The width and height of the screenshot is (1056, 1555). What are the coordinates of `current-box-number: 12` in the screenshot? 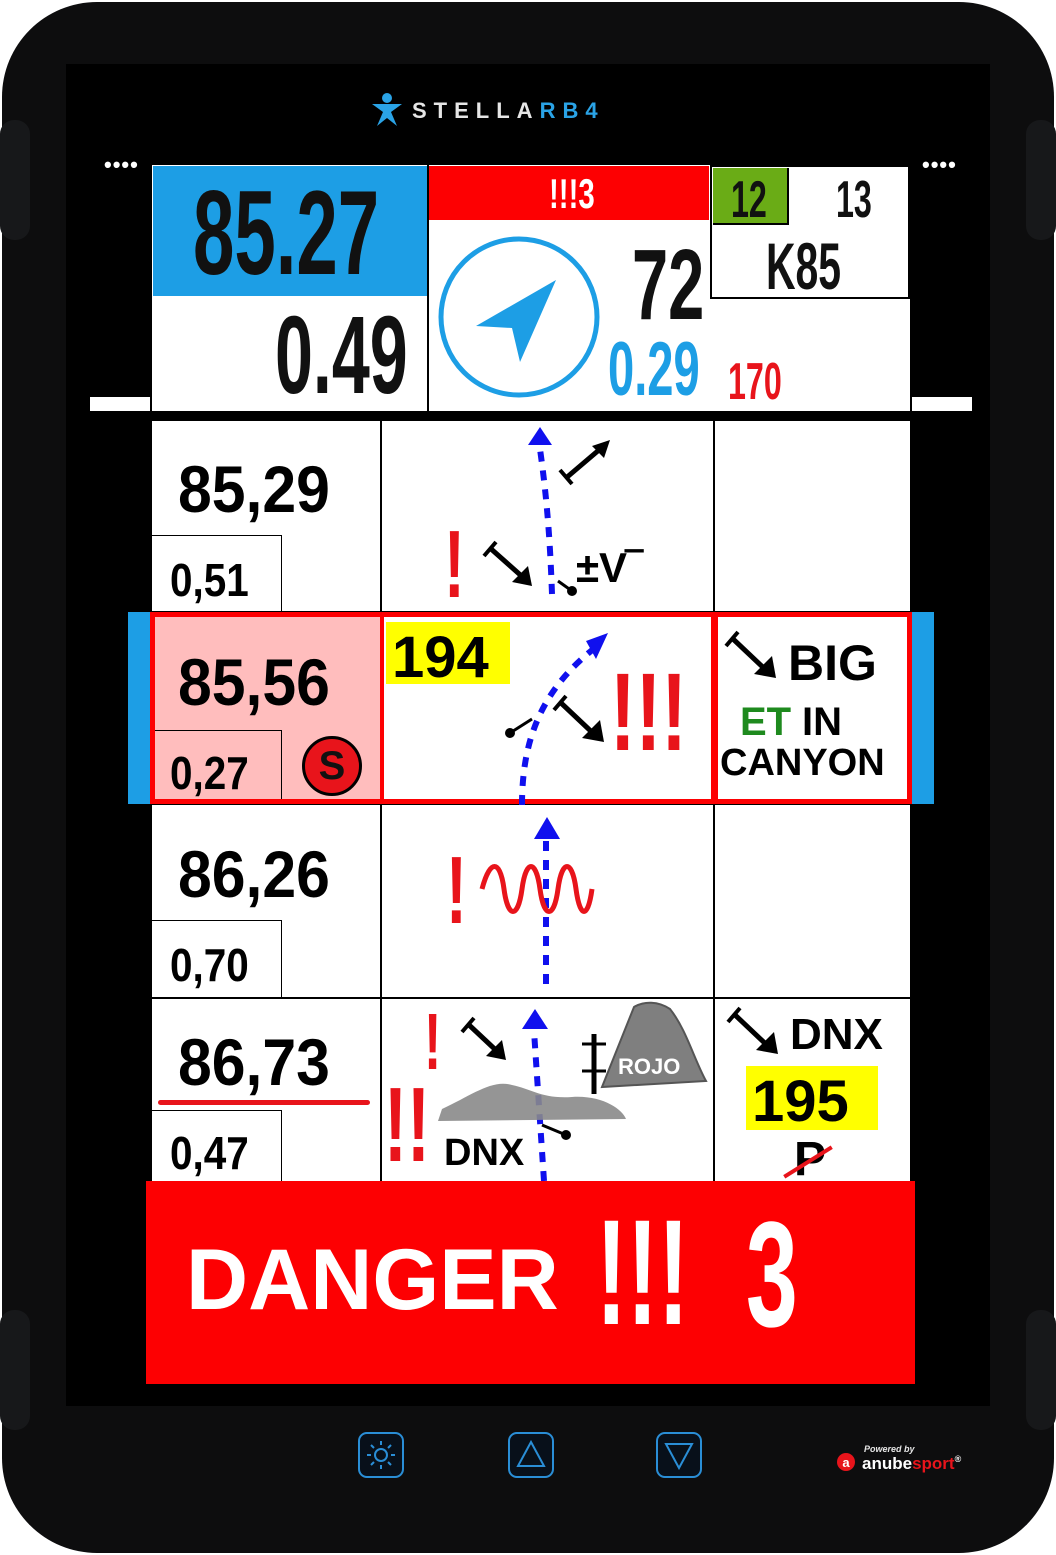 It's located at (749, 200).